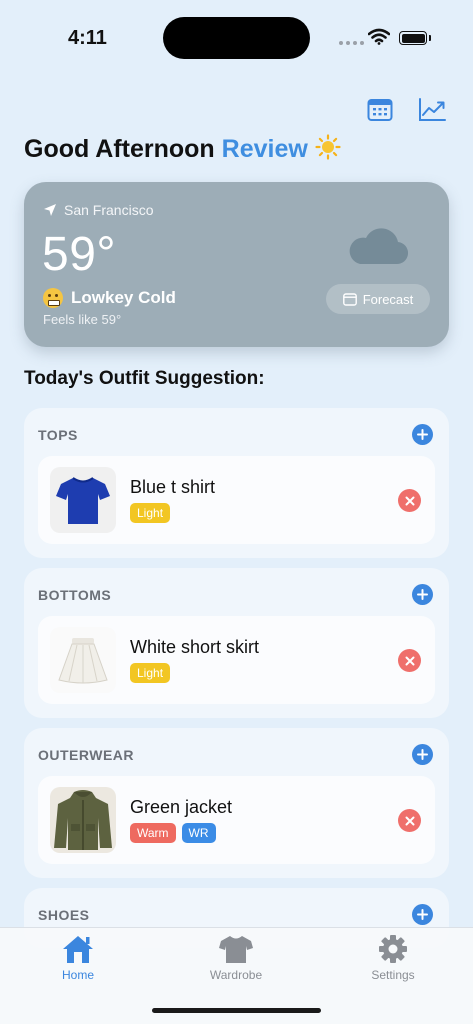 Image resolution: width=473 pixels, height=1024 pixels. What do you see at coordinates (50, 210) in the screenshot?
I see `location-arrow-icon` at bounding box center [50, 210].